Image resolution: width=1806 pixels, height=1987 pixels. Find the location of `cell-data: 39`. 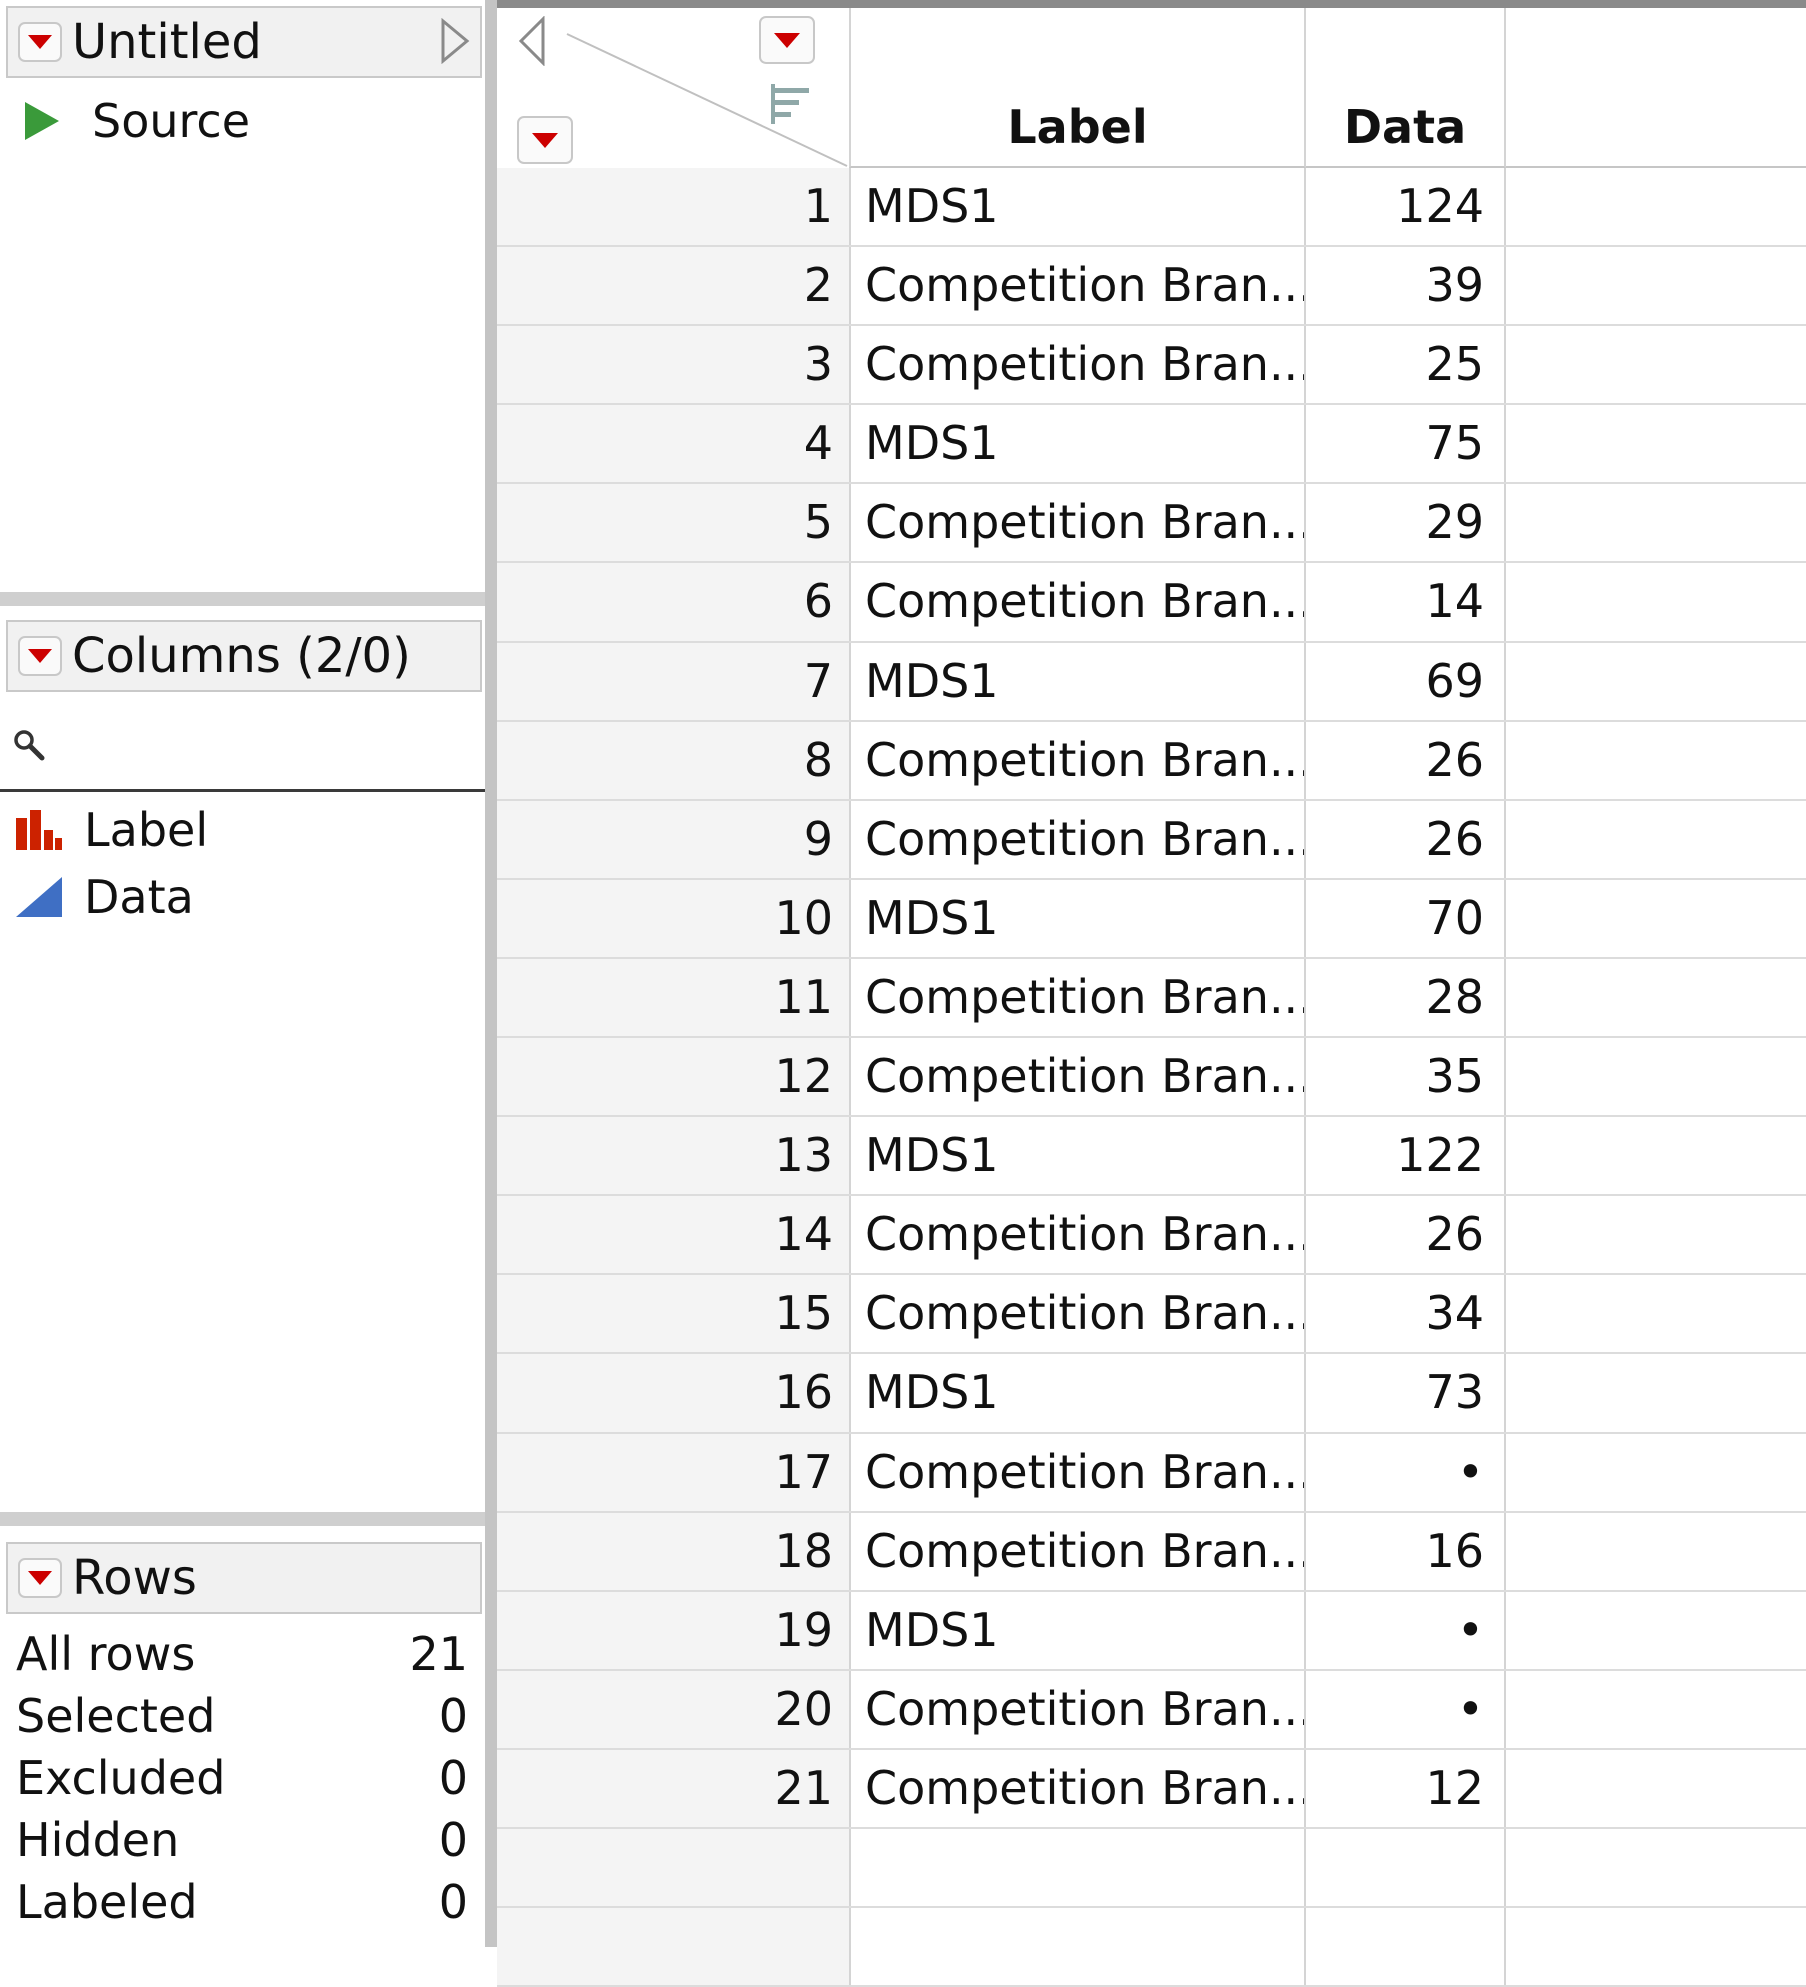

cell-data: 39 is located at coordinates (1406, 286).